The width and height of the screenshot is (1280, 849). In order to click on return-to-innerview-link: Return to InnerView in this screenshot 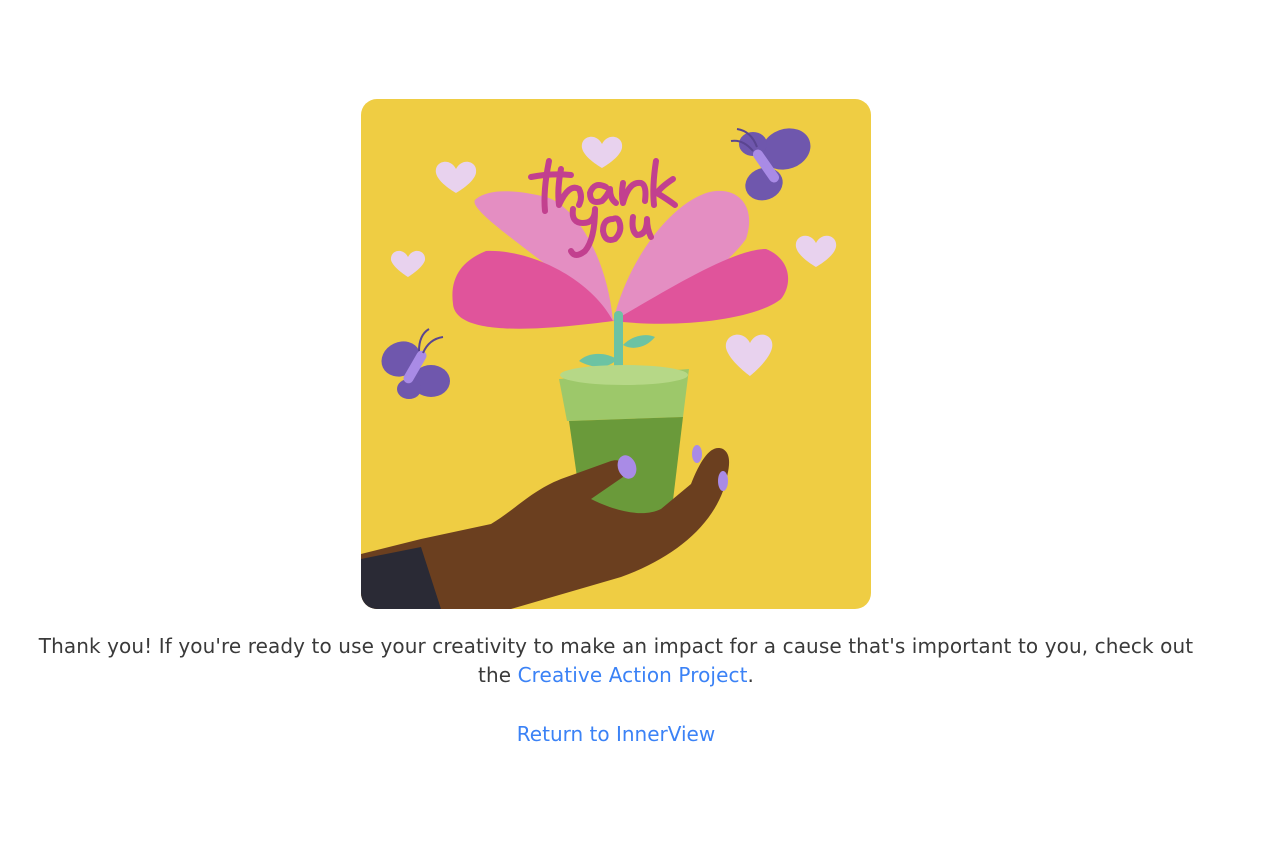, I will do `click(616, 734)`.